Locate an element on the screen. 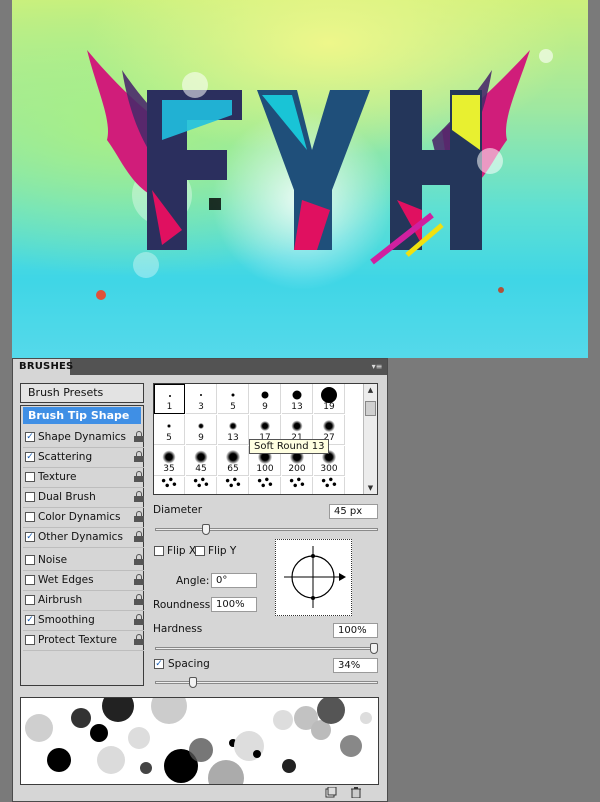 This screenshot has height=802, width=600. brush-grid-scrollbar: ▲ ▼ is located at coordinates (370, 439).